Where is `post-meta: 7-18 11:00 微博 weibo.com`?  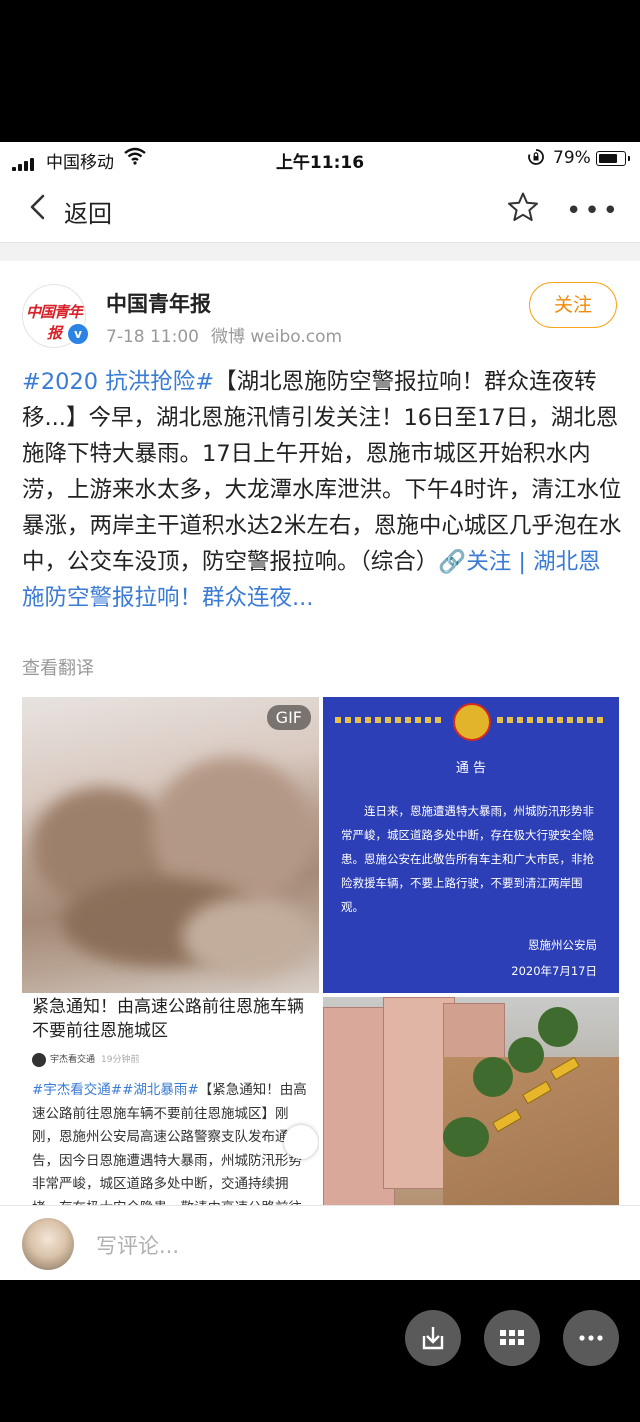
post-meta: 7-18 11:00 微博 weibo.com is located at coordinates (224, 334).